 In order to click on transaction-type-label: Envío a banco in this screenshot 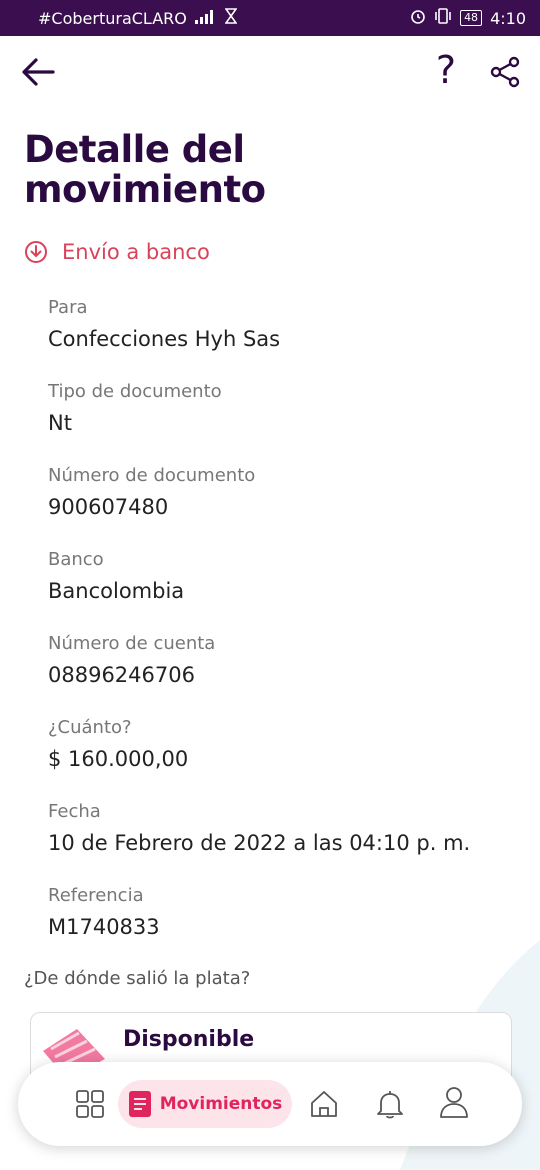, I will do `click(136, 252)`.